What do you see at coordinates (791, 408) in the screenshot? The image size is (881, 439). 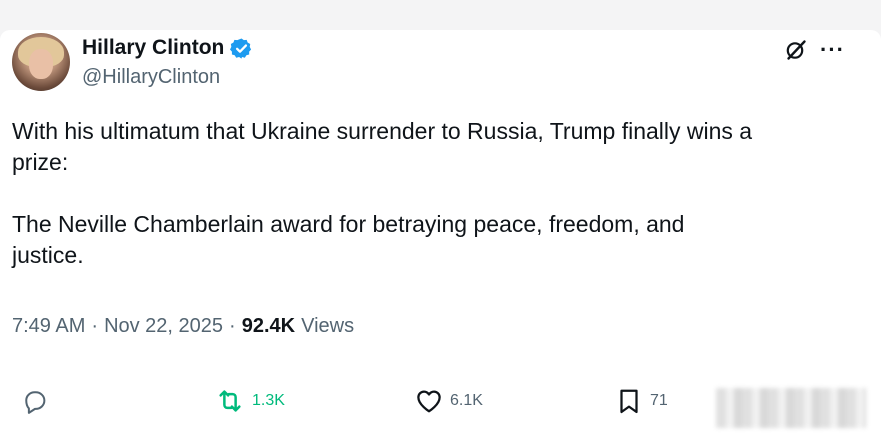 I see `watermark-blur` at bounding box center [791, 408].